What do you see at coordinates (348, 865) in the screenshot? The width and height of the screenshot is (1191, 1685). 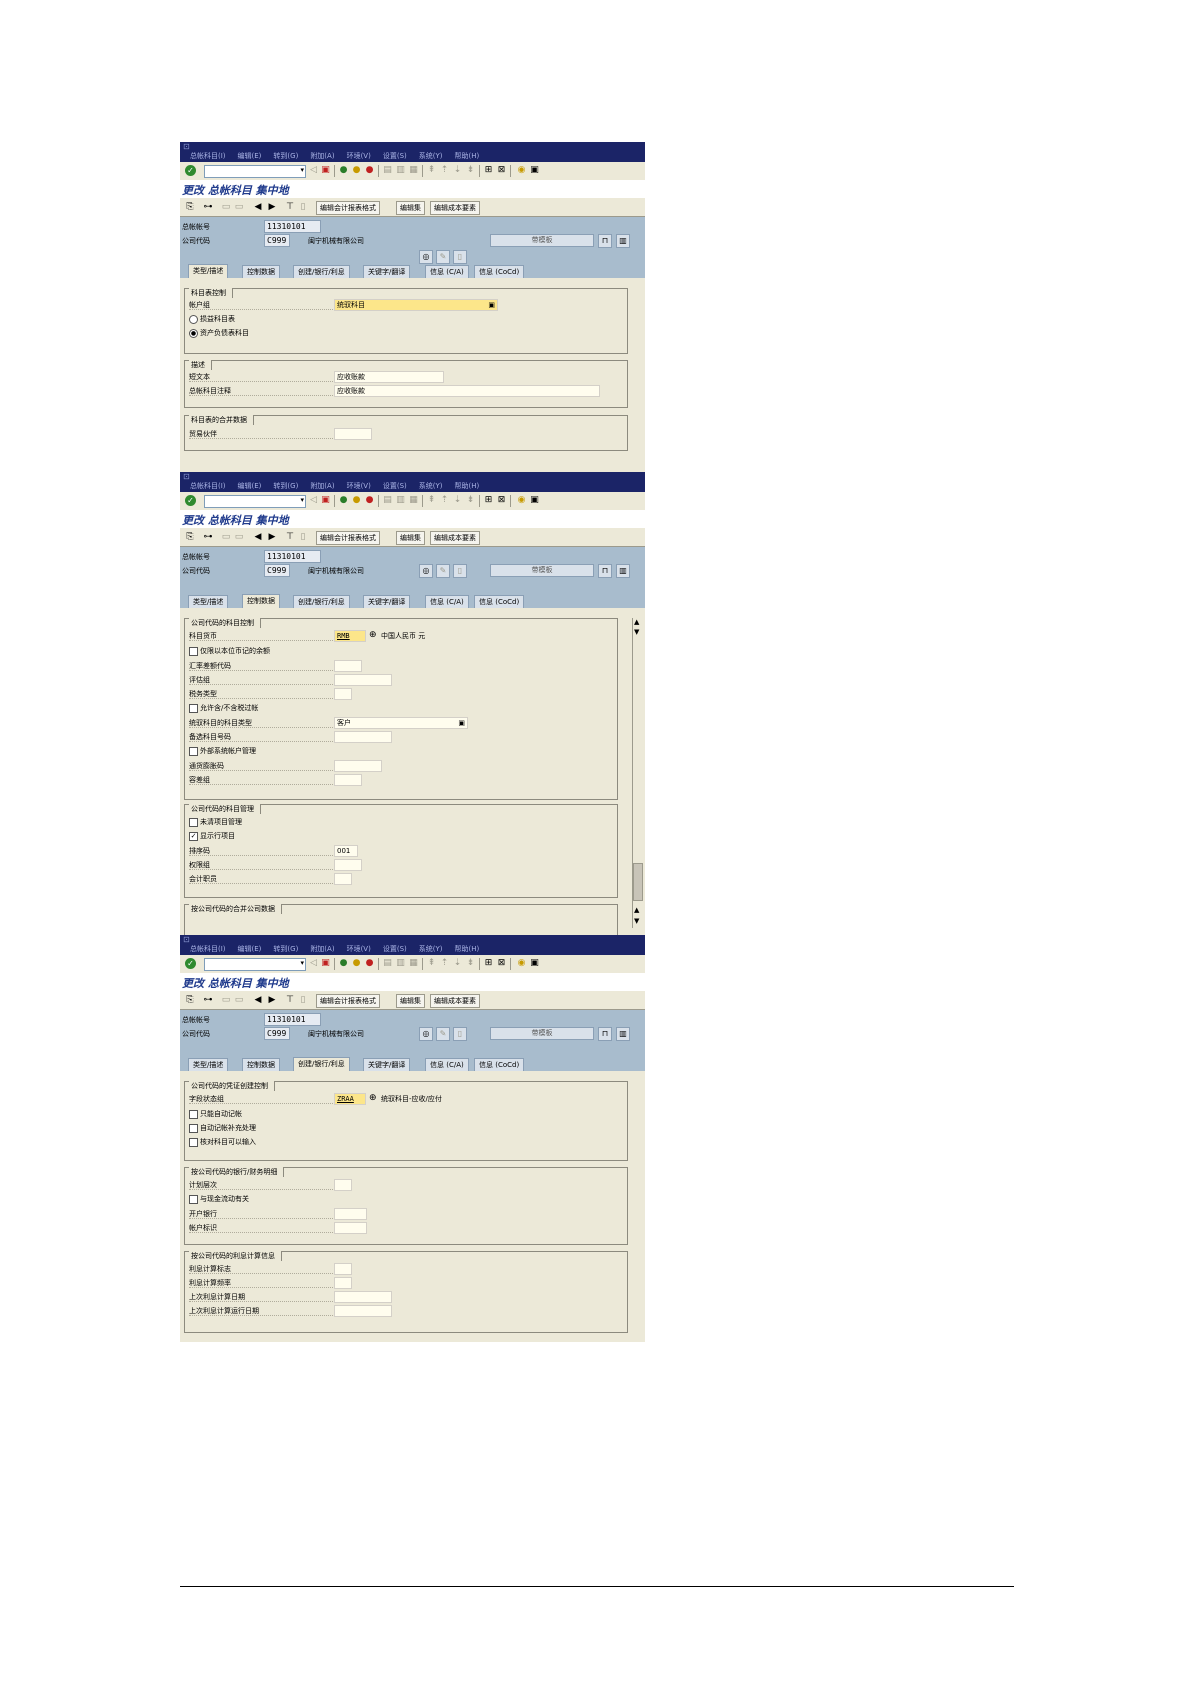 I see `auth-group-field` at bounding box center [348, 865].